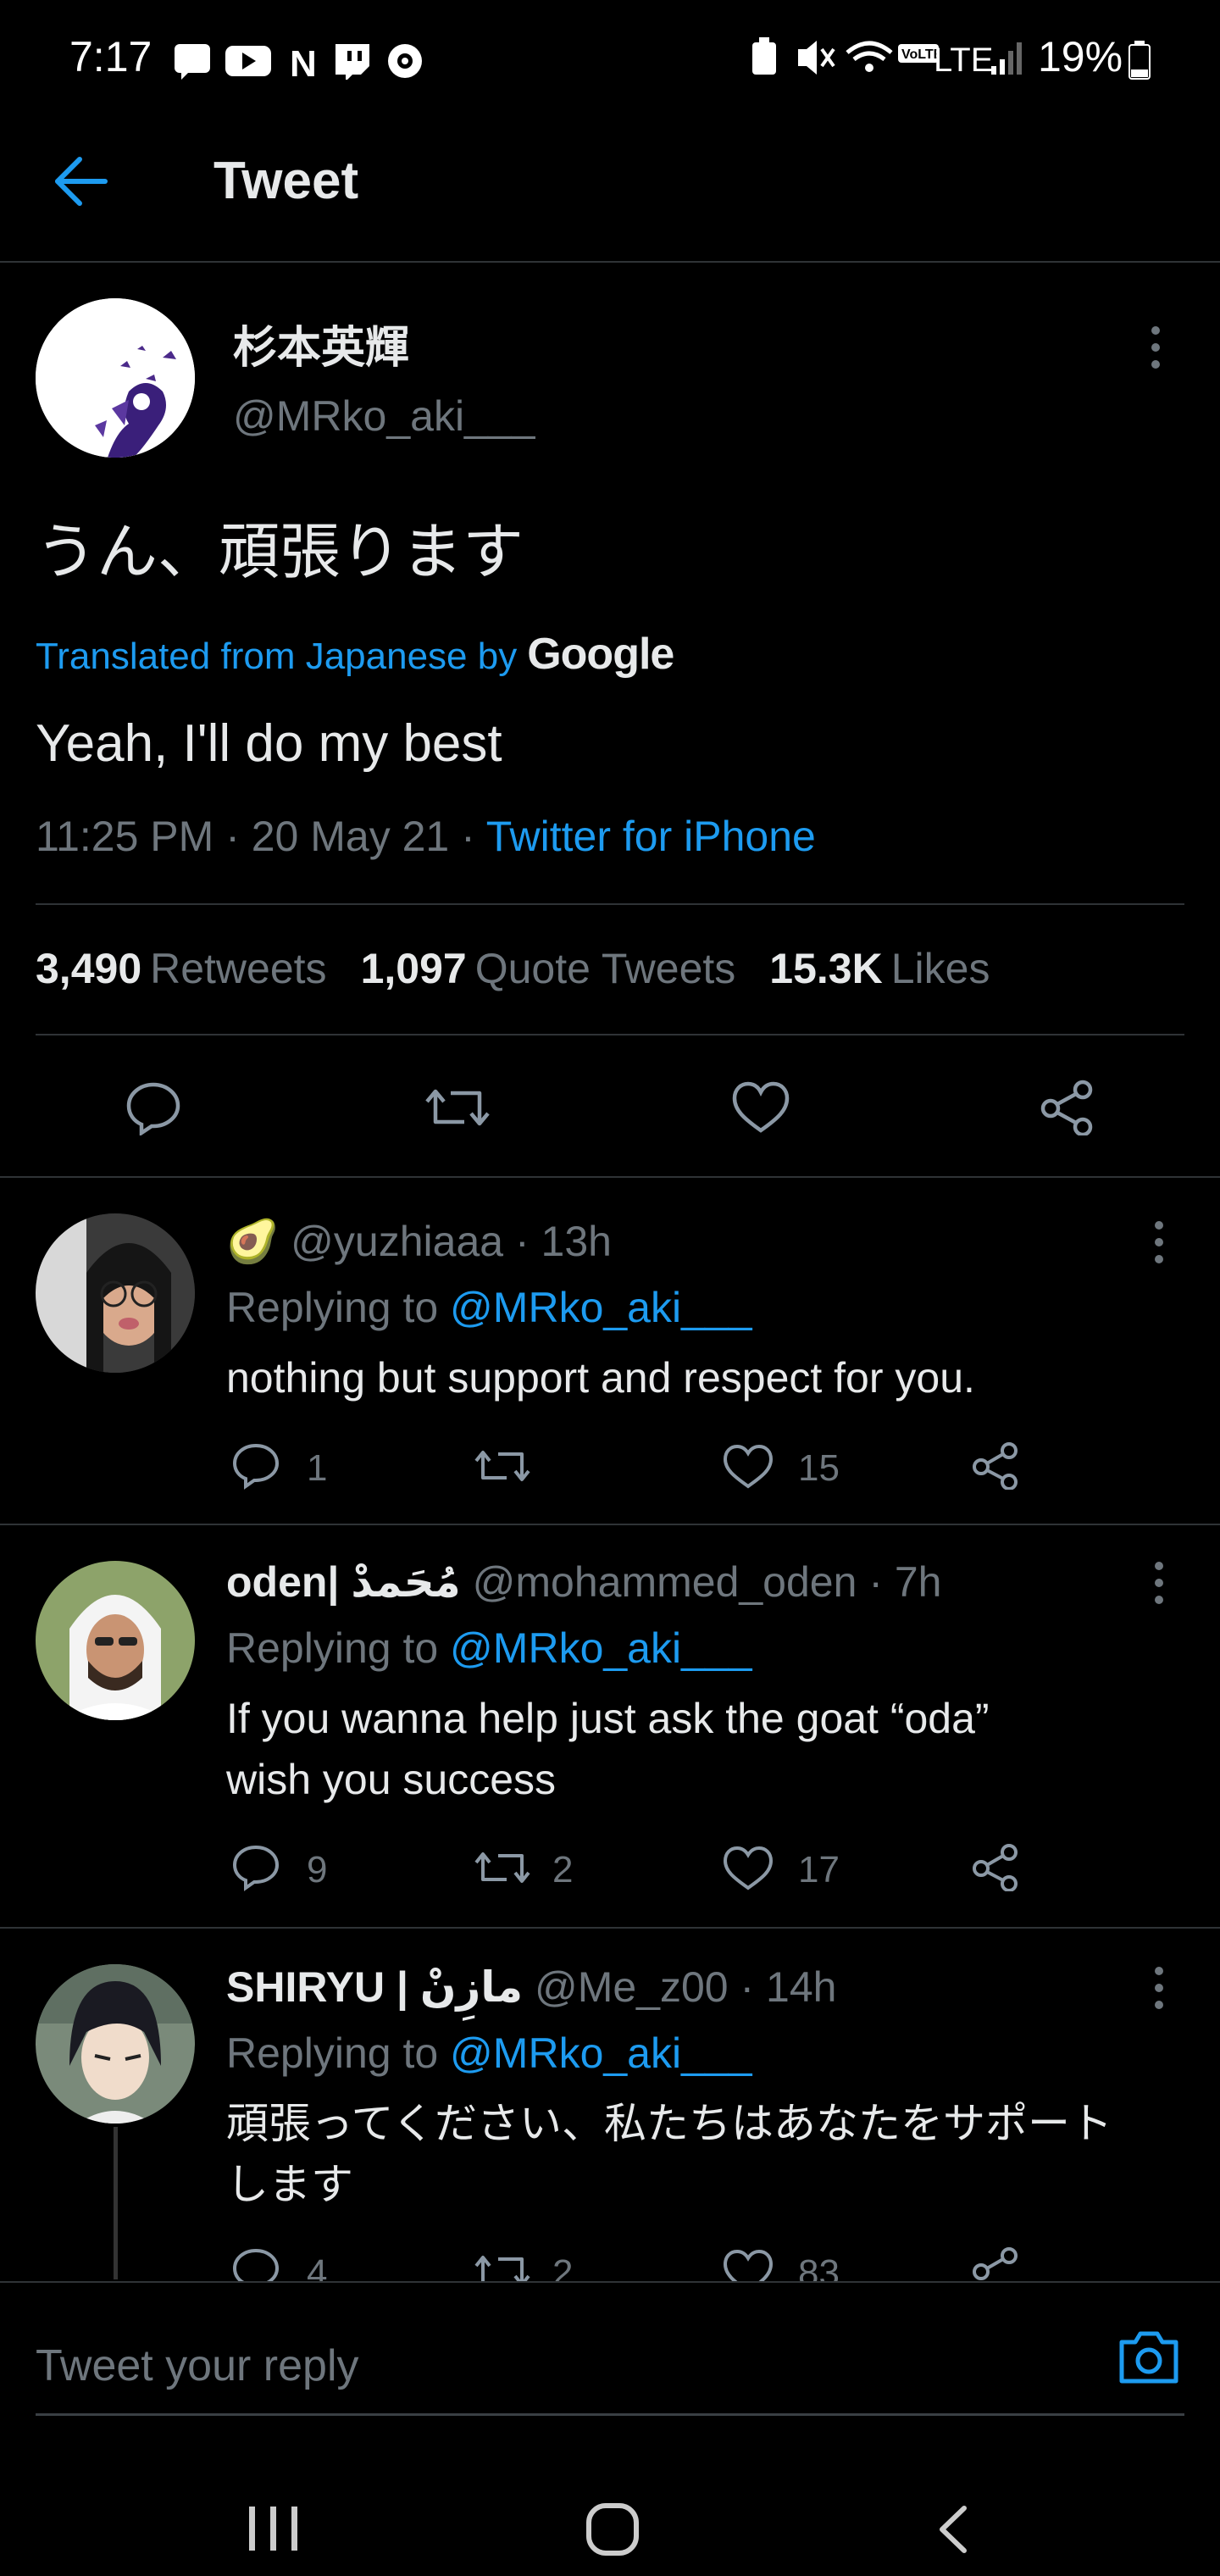 The image size is (1220, 2576). I want to click on reply-time: · 13h, so click(557, 1241).